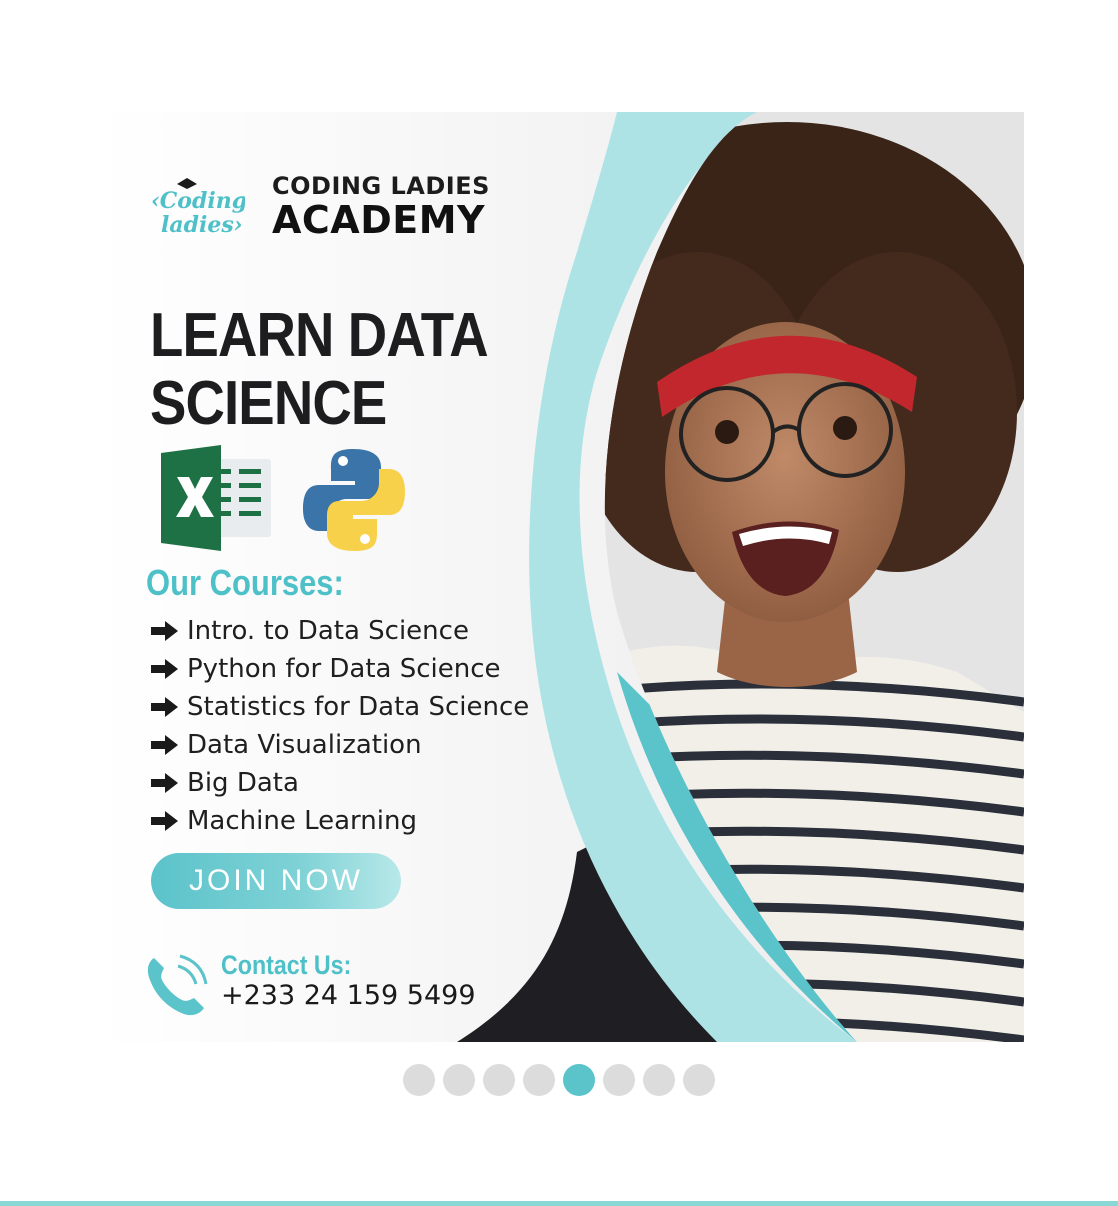  Describe the element at coordinates (202, 225) in the screenshot. I see `svg-text: ladies›` at that location.